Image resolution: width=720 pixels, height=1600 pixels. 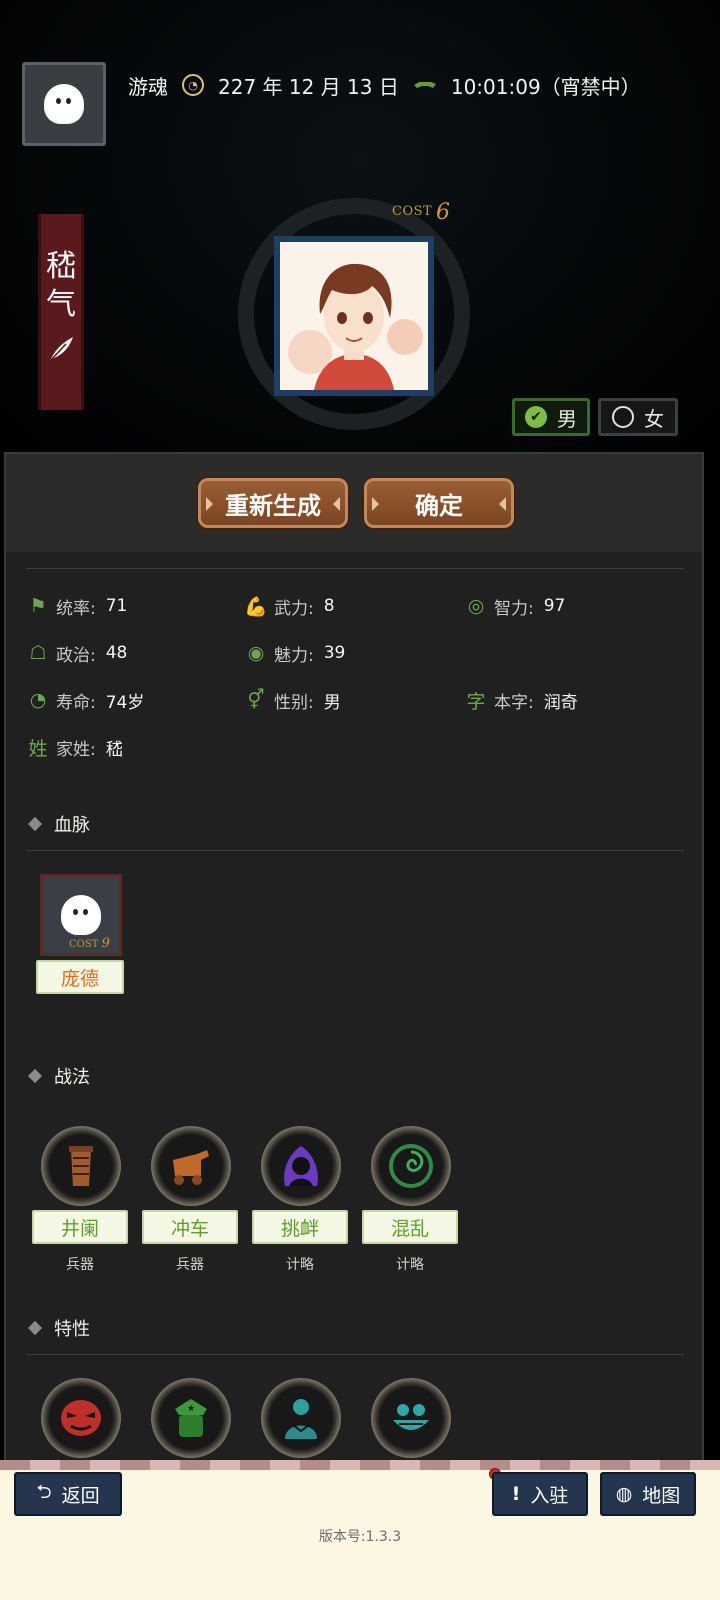 What do you see at coordinates (58, 824) in the screenshot?
I see `bloodline-section-title: 血脉` at bounding box center [58, 824].